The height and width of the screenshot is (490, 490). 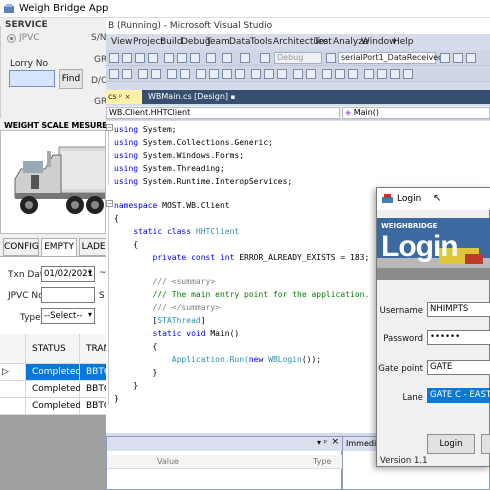 I want to click on type-navigation-combo: WB.Client.HHTClient, so click(x=223, y=113).